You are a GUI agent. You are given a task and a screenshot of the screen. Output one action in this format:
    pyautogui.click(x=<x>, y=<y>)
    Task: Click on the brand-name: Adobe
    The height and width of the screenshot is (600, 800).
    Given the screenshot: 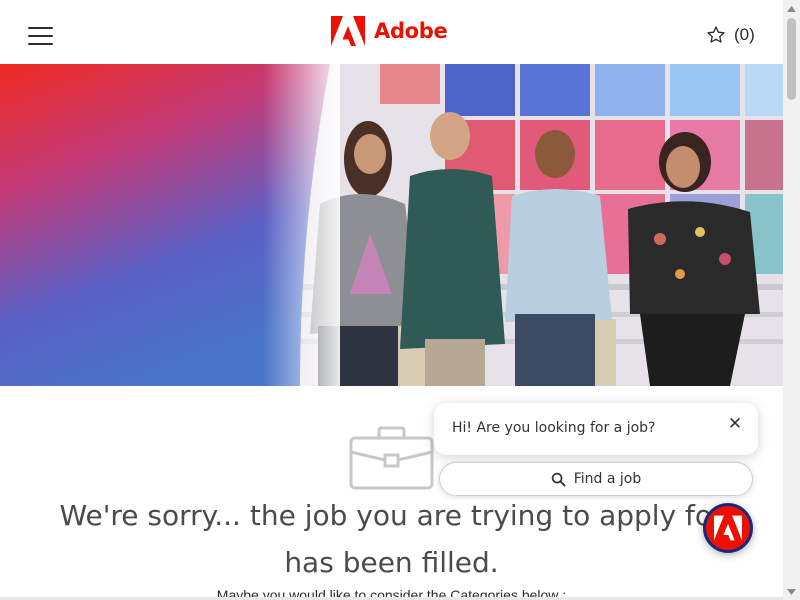 What is the action you would take?
    pyautogui.click(x=411, y=31)
    